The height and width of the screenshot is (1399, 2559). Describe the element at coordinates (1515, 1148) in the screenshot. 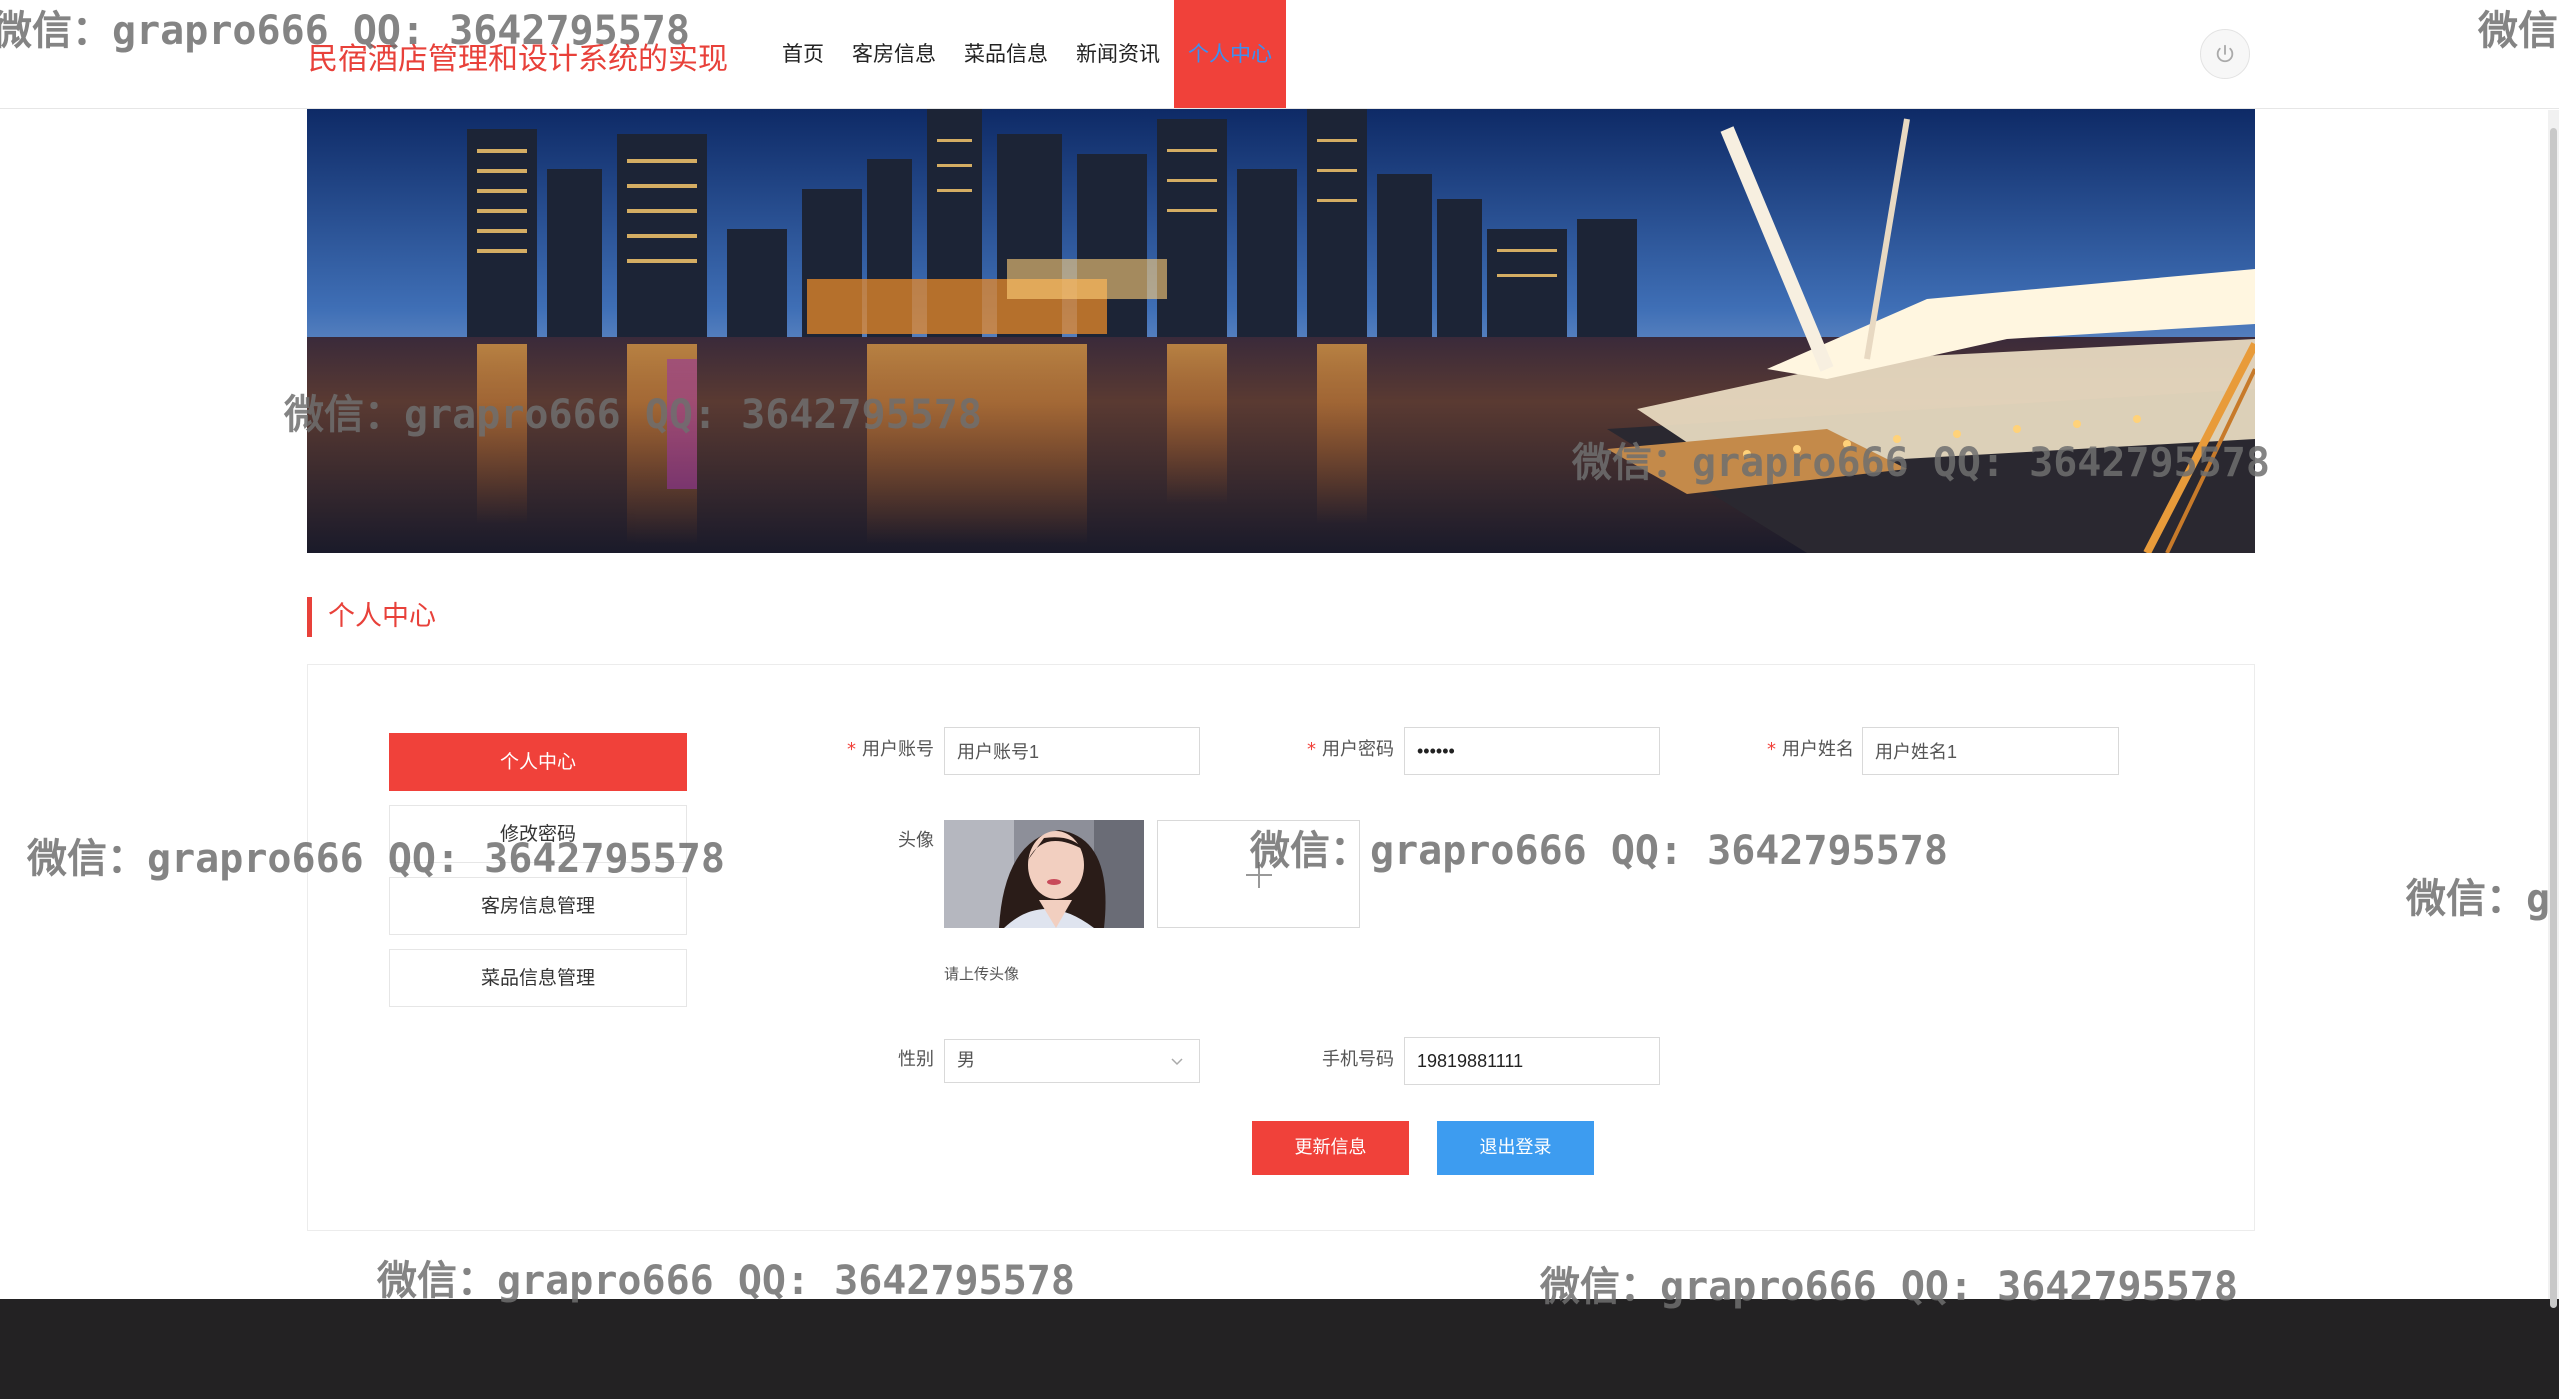

I see `logout-button: 退出登录` at that location.